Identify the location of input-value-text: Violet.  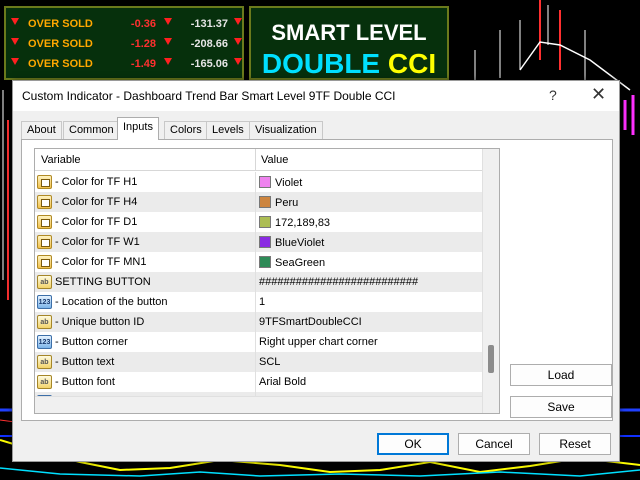
(289, 183).